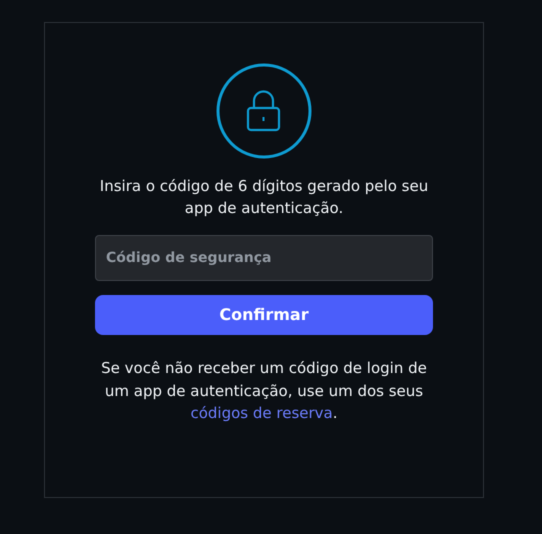 The width and height of the screenshot is (542, 534). What do you see at coordinates (264, 111) in the screenshot?
I see `lock-icon` at bounding box center [264, 111].